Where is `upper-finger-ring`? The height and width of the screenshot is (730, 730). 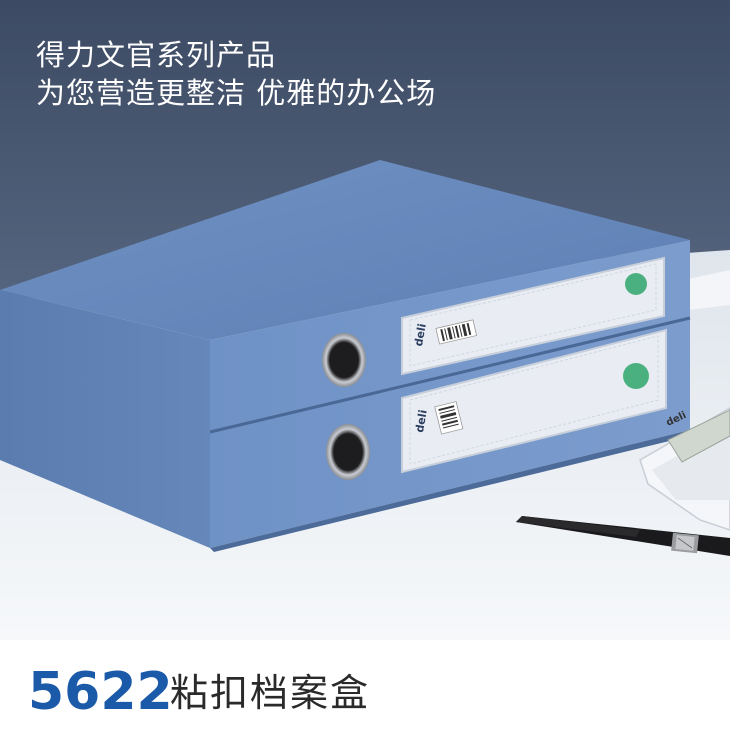
upper-finger-ring is located at coordinates (344, 360).